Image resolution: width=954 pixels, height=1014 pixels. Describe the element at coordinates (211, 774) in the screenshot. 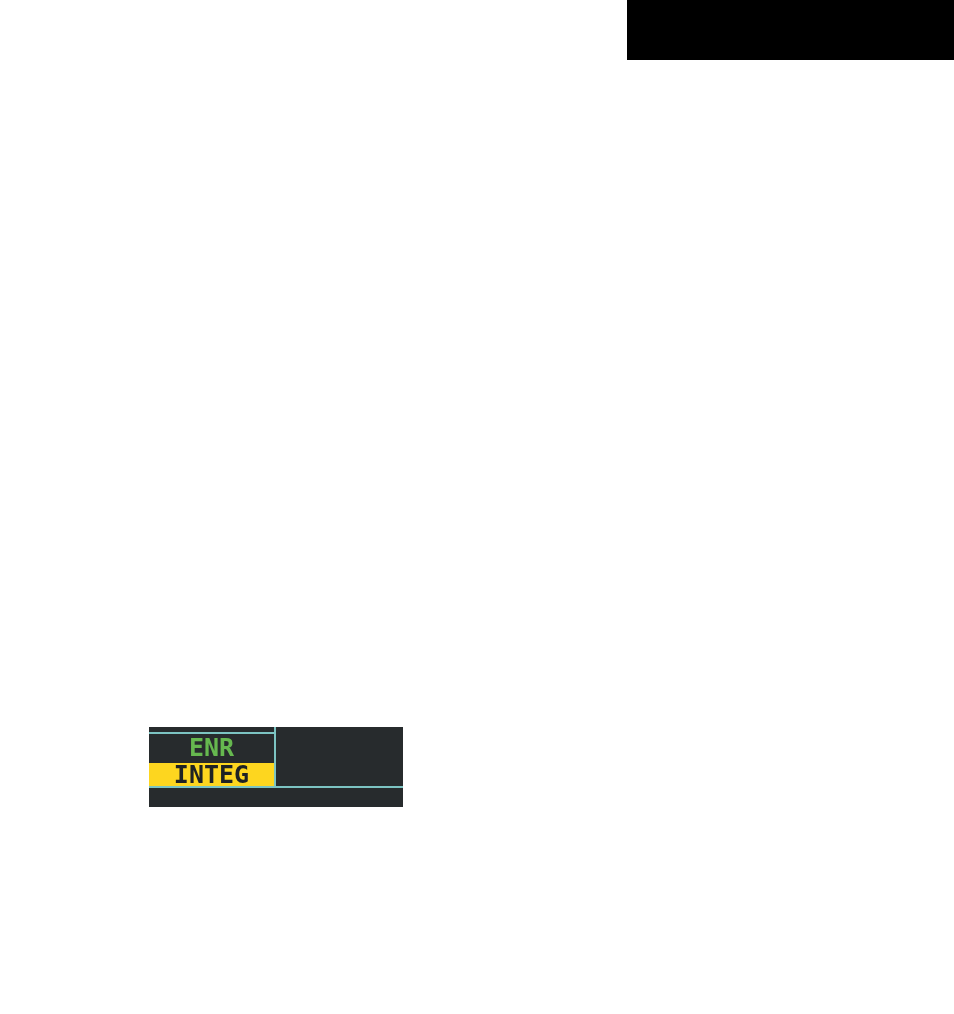

I see `integrity-alert-annunciator: INTEG` at that location.